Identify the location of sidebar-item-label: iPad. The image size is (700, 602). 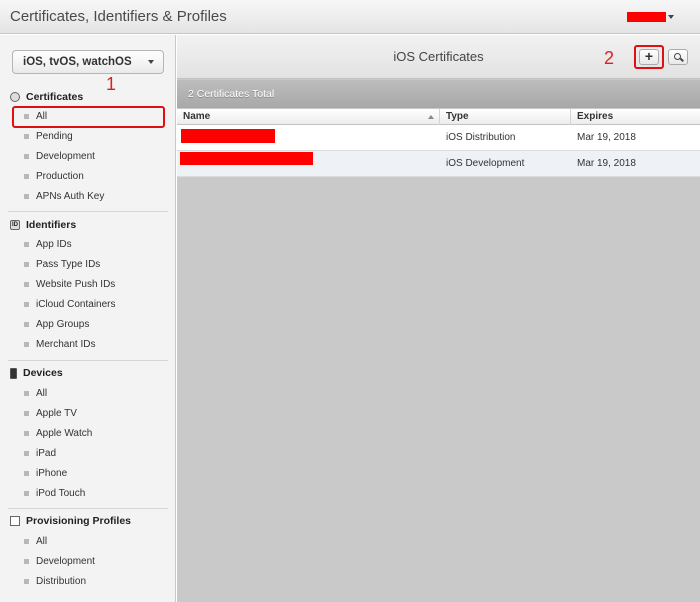
(46, 453).